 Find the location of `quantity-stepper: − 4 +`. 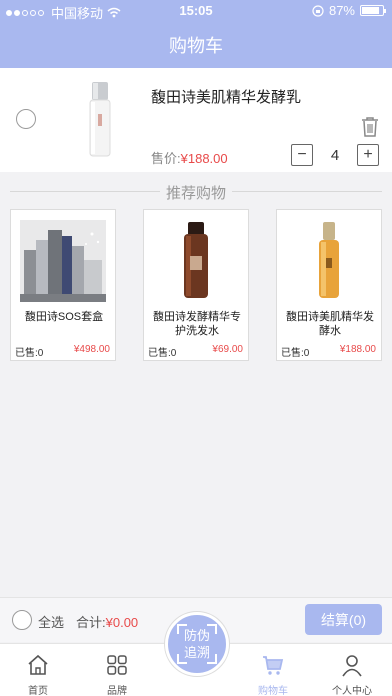

quantity-stepper: − 4 + is located at coordinates (335, 155).